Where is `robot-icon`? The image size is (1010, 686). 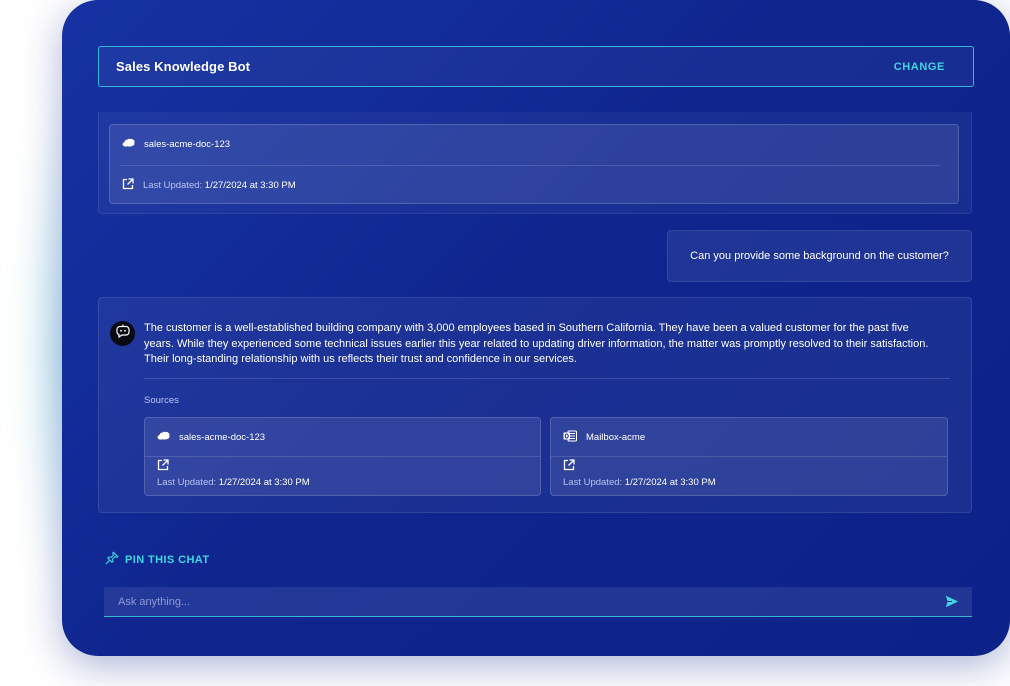 robot-icon is located at coordinates (122, 333).